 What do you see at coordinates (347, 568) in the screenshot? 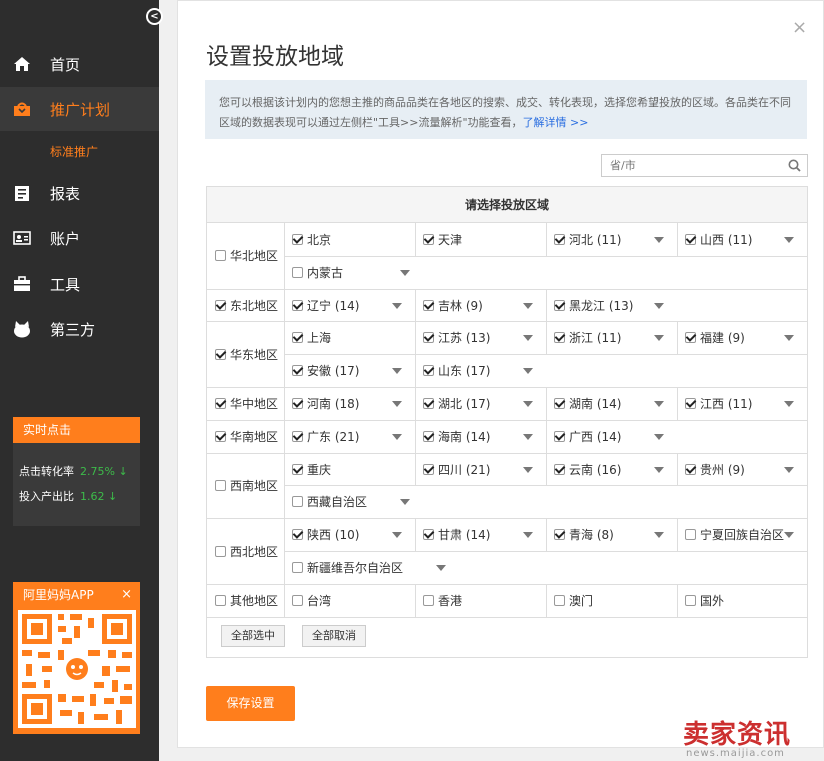
I see `province-checkbox-cell: 新疆维吾尔自治区` at bounding box center [347, 568].